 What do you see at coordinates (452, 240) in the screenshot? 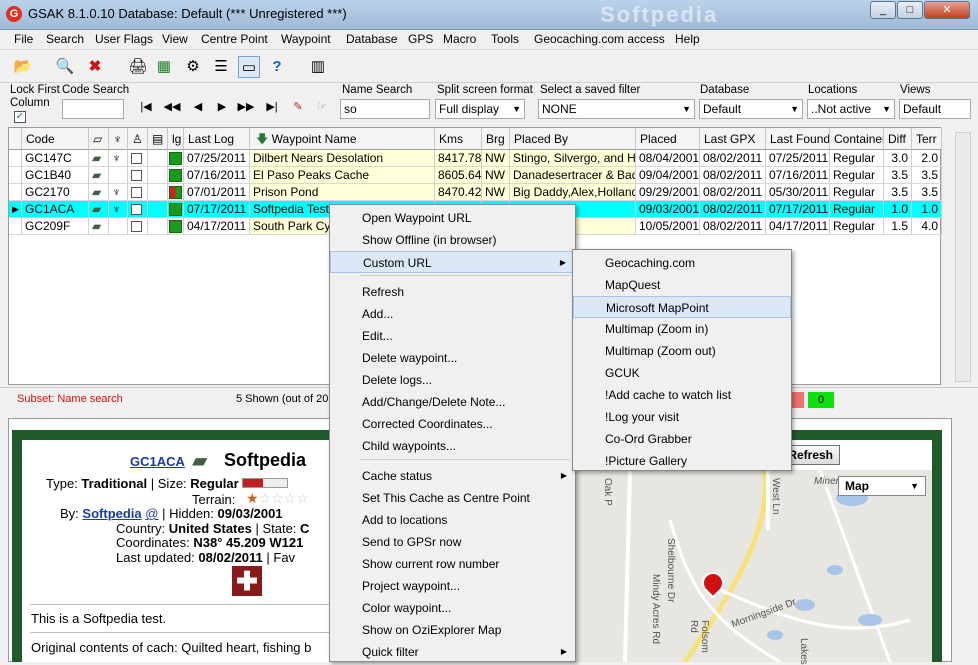
I see `context-menu-item: Show Offline (in browser)` at bounding box center [452, 240].